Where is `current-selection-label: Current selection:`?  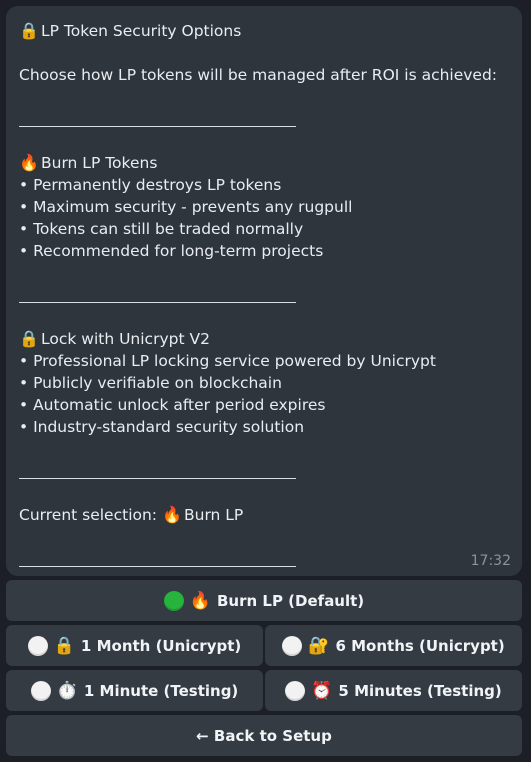
current-selection-label: Current selection: is located at coordinates (88, 515).